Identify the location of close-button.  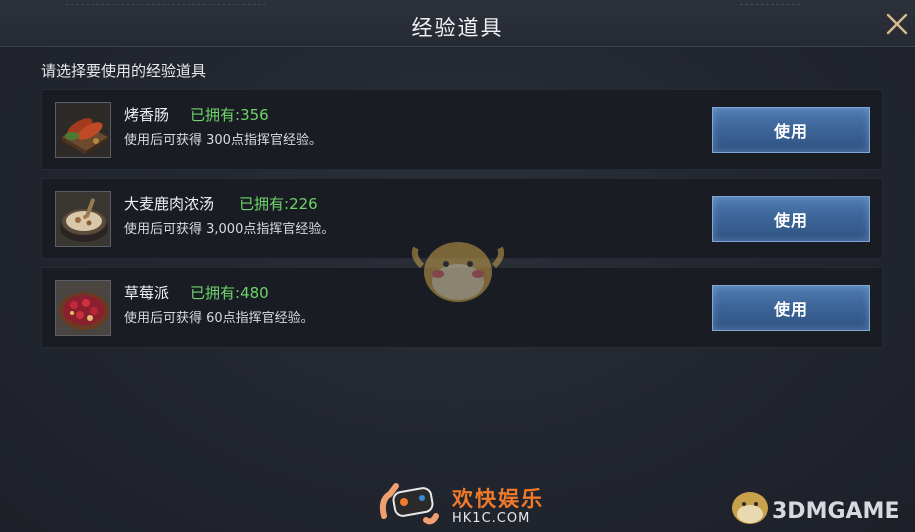
(897, 24).